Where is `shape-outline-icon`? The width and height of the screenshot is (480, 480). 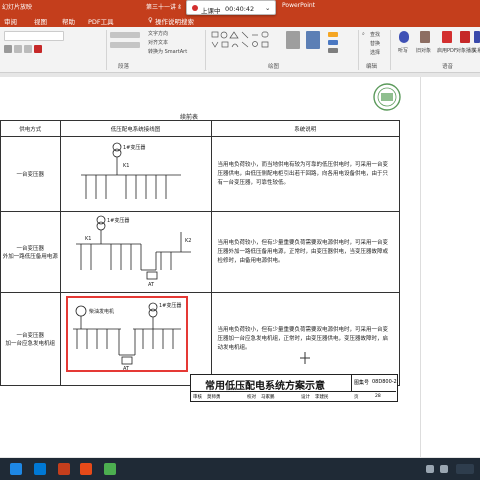
shape-outline-icon is located at coordinates (333, 42).